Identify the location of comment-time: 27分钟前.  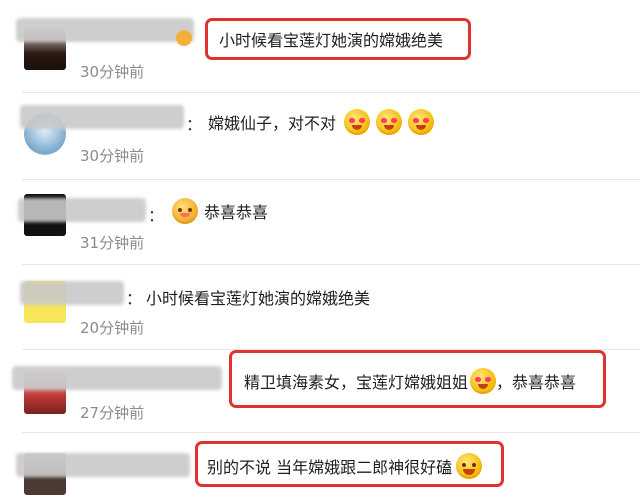
(112, 413).